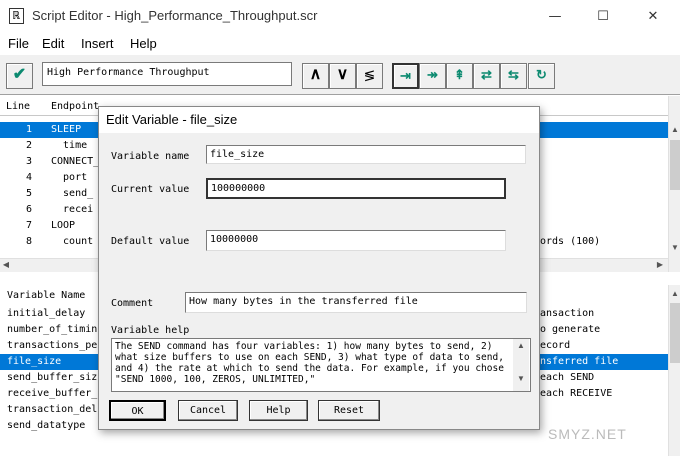  Describe the element at coordinates (603, 16) in the screenshot. I see `maximize-button: ☐` at that location.